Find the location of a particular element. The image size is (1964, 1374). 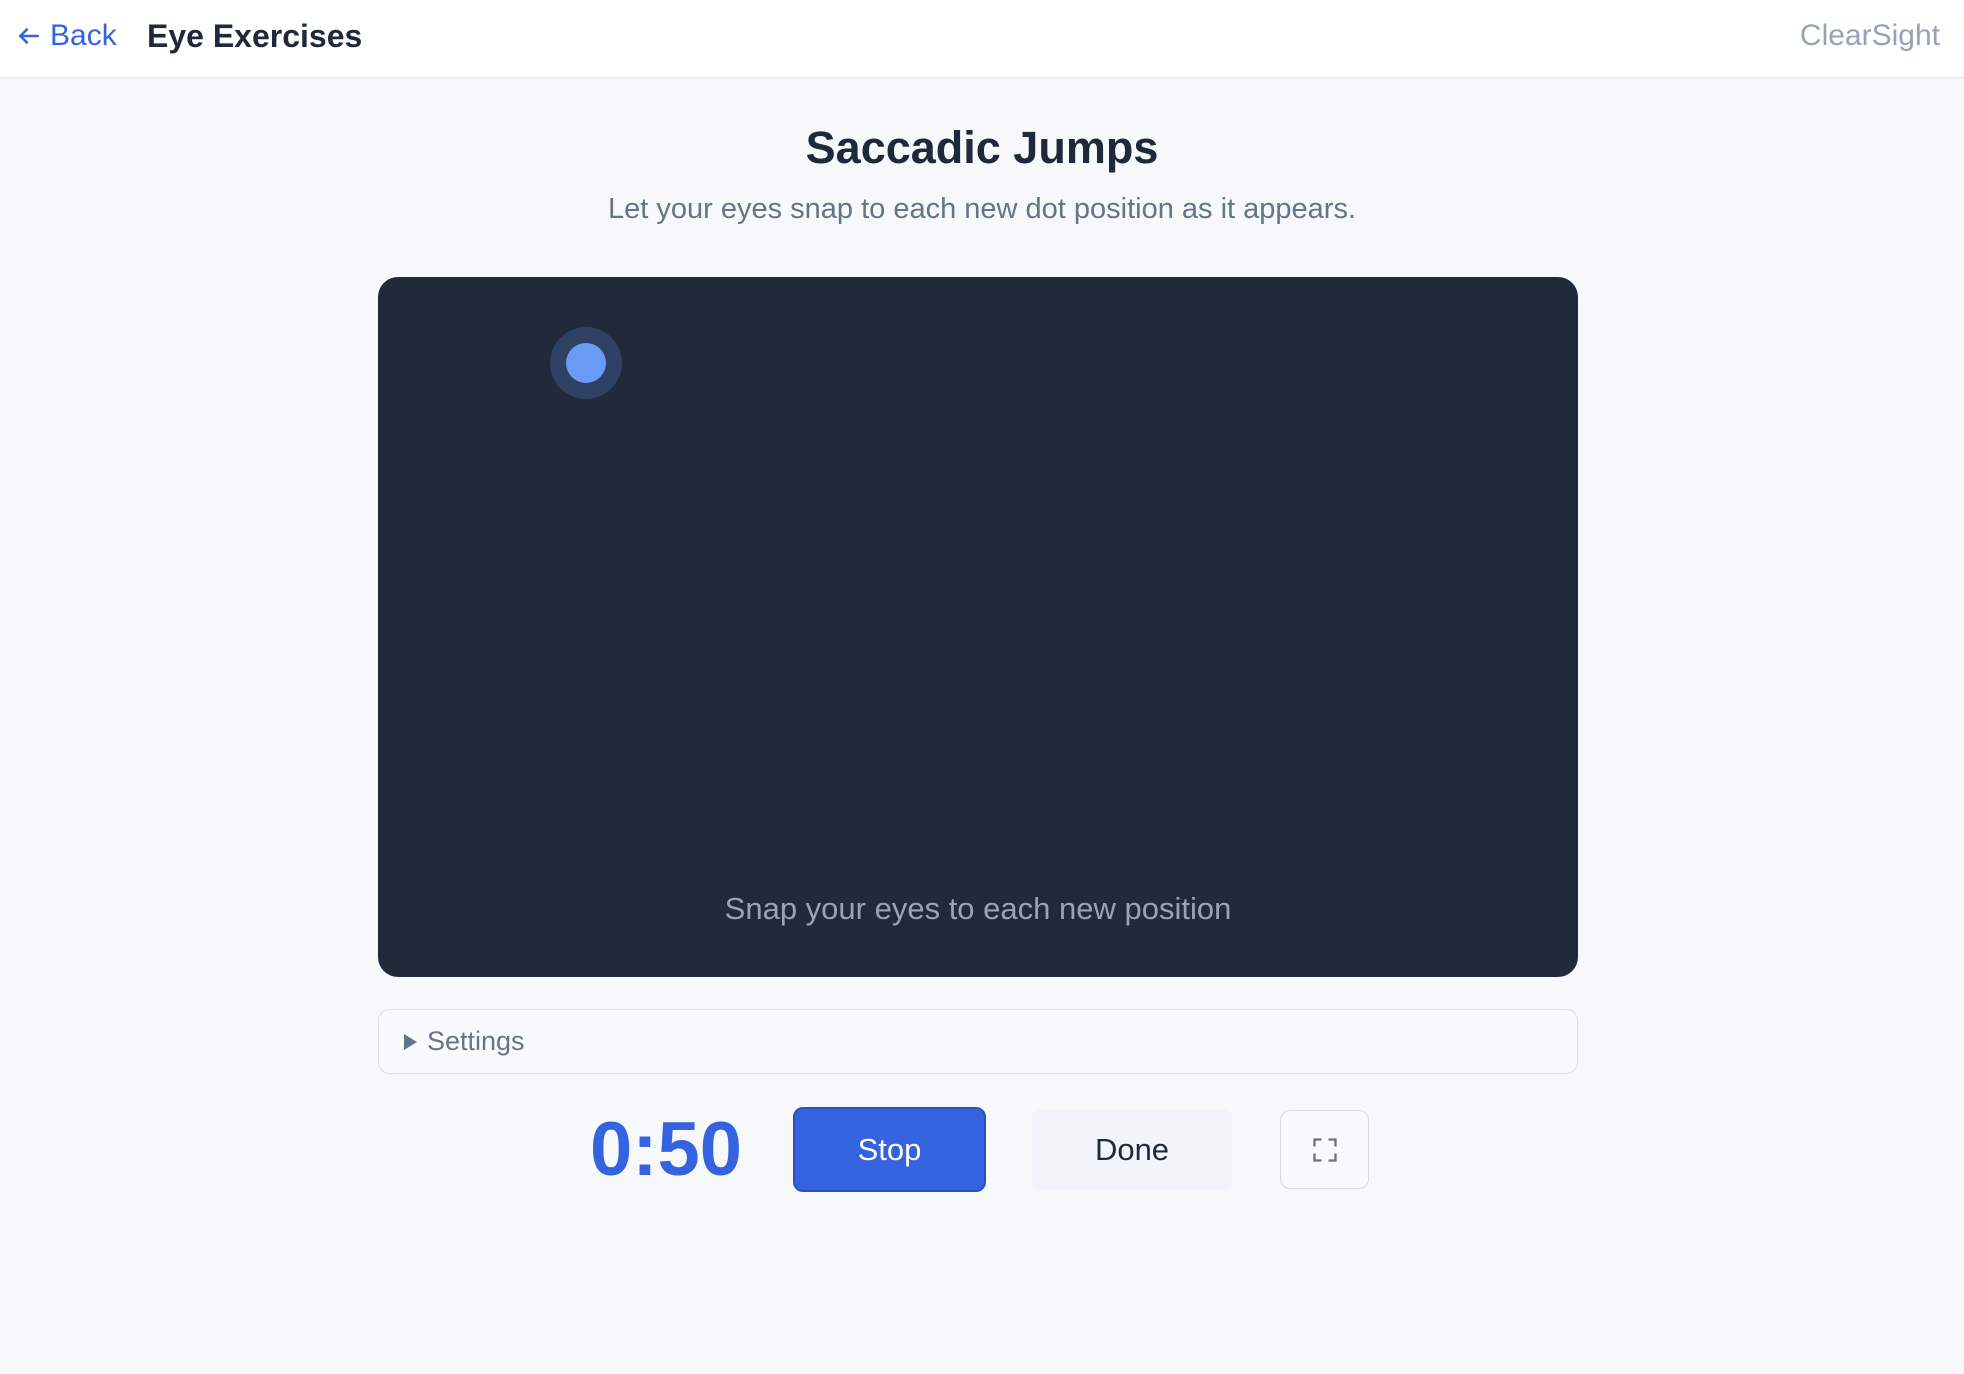

fullscreen-button is located at coordinates (1324, 1149).